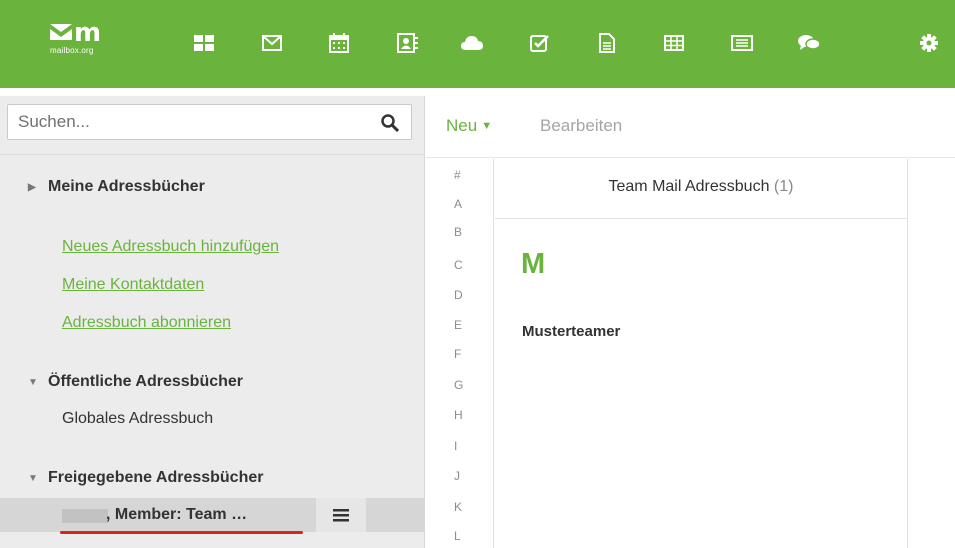 This screenshot has width=955, height=548. Describe the element at coordinates (540, 43) in the screenshot. I see `tasks-icon` at that location.